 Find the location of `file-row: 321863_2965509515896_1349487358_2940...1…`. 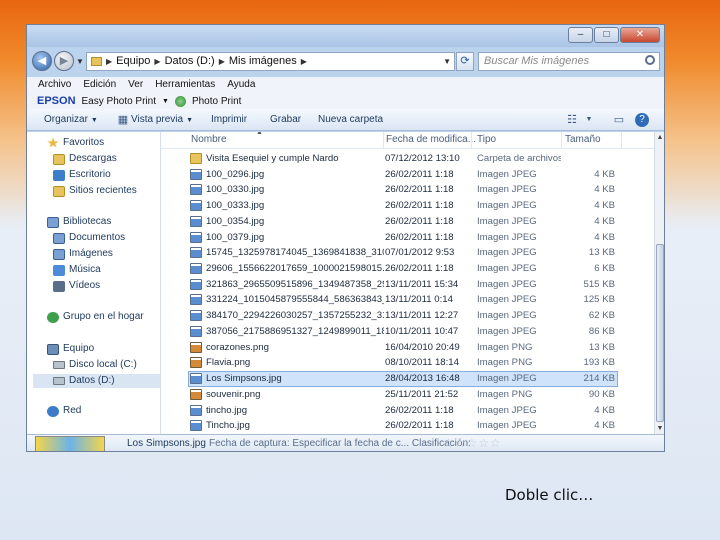

file-row: 321863_2965509515896_1349487358_2940...1… is located at coordinates (407, 285).